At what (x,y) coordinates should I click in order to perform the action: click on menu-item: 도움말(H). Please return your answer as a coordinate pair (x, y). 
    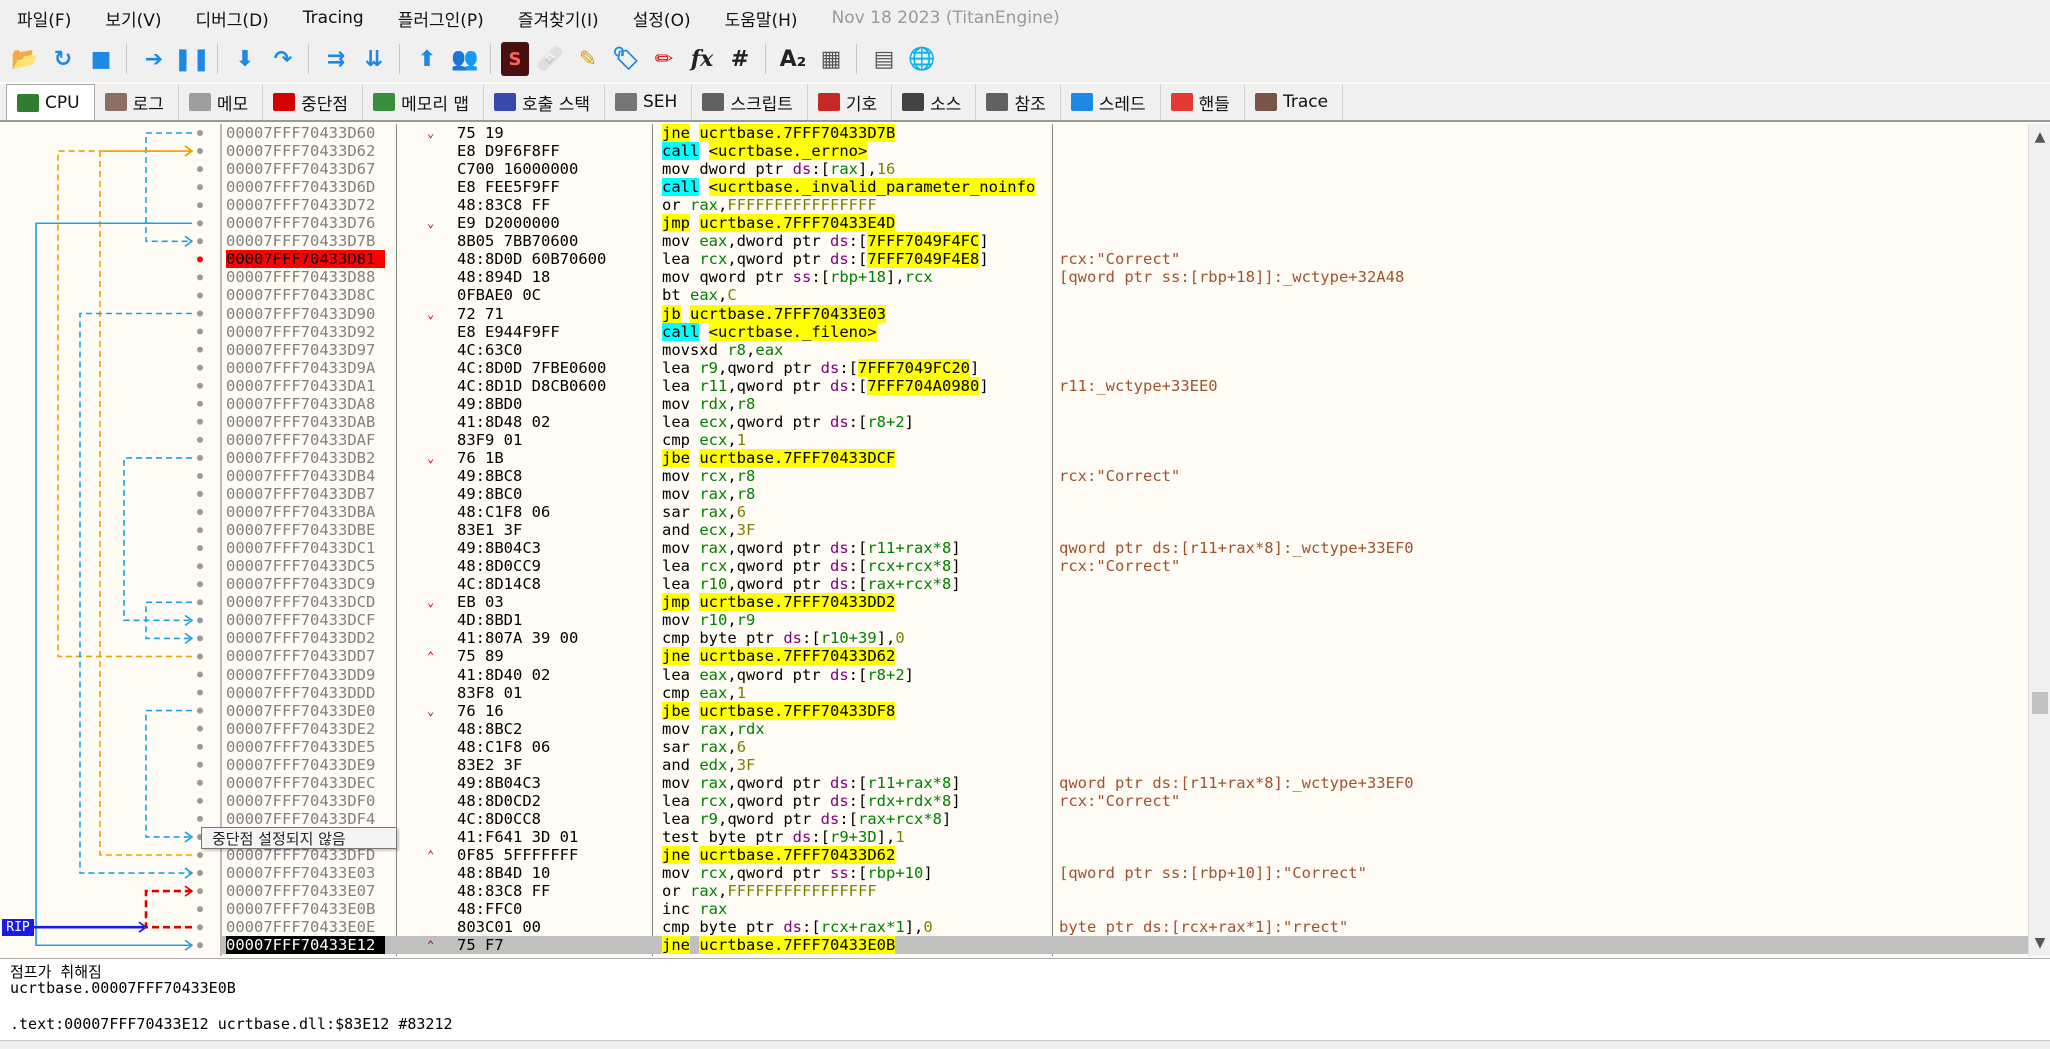
    Looking at the image, I should click on (761, 18).